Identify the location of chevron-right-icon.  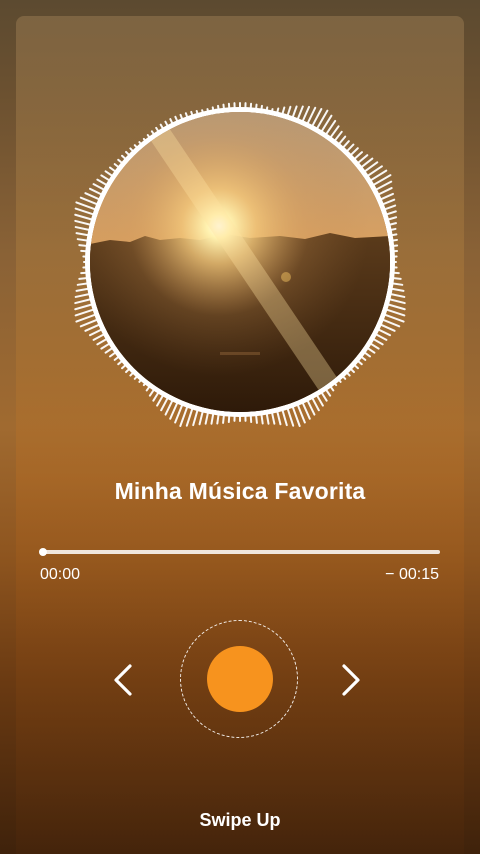
(351, 680).